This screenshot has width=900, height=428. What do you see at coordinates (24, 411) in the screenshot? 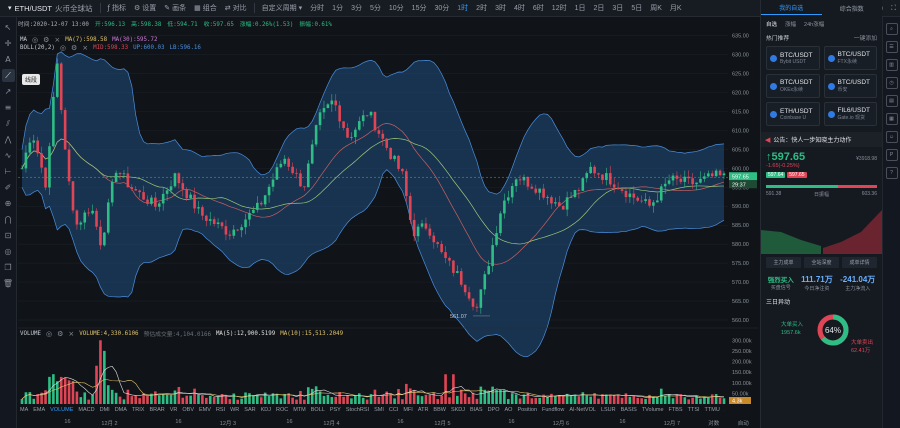
I see `indicator-tab-0: MA` at bounding box center [24, 411].